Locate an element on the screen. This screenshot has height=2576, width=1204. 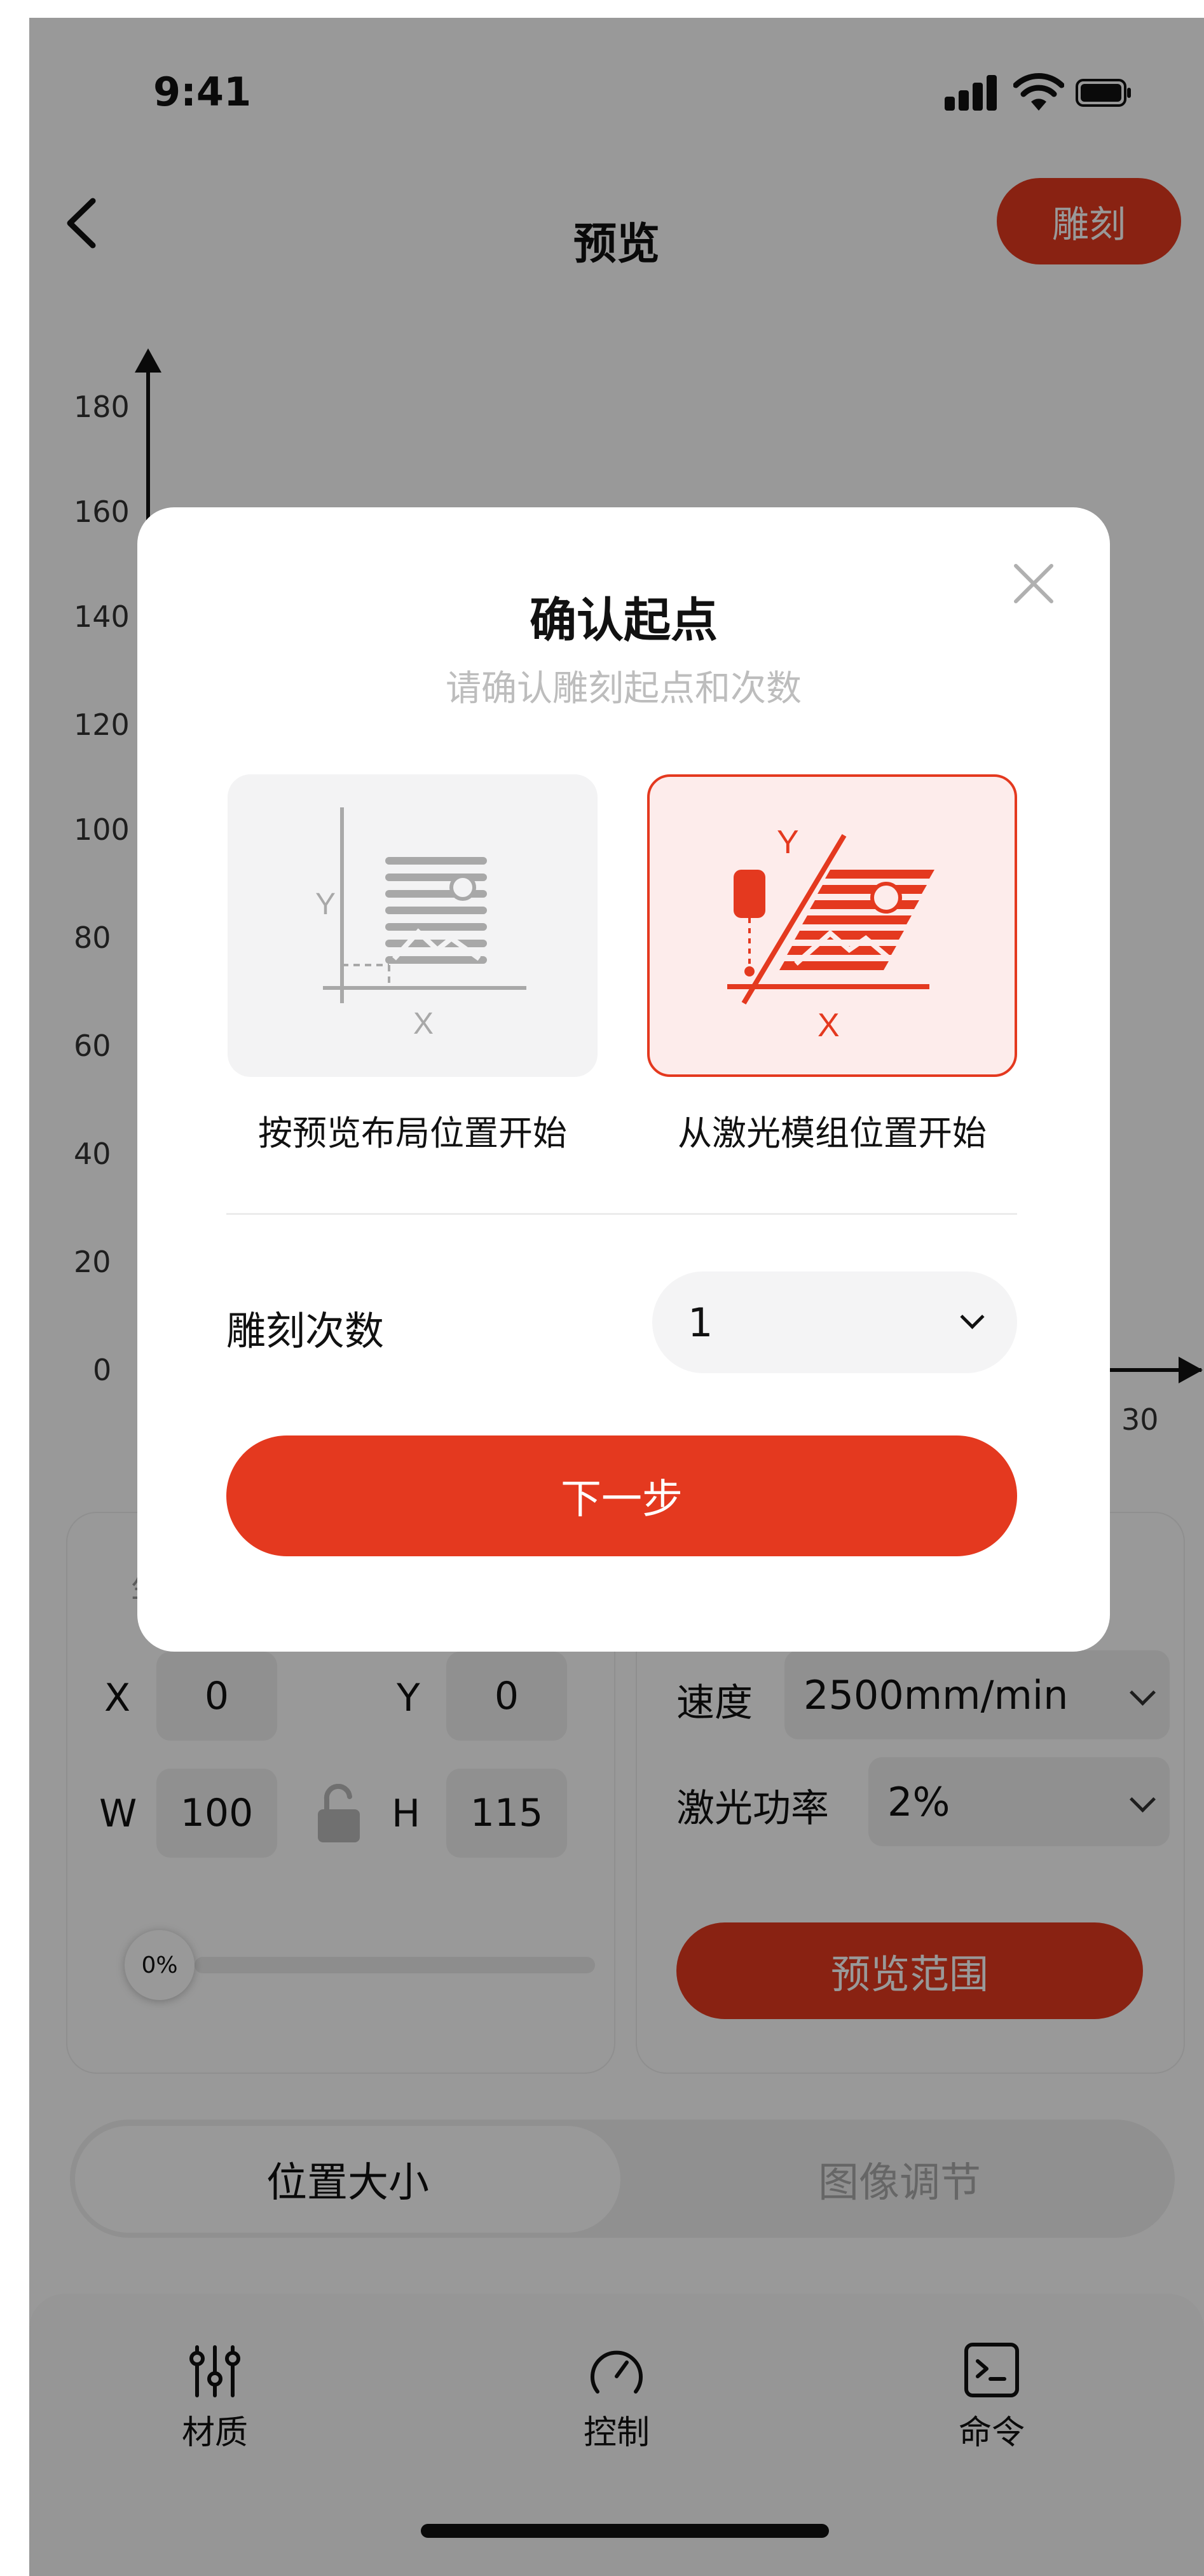
option-laser-module-label: 从激光模组位置开始 is located at coordinates (832, 1133).